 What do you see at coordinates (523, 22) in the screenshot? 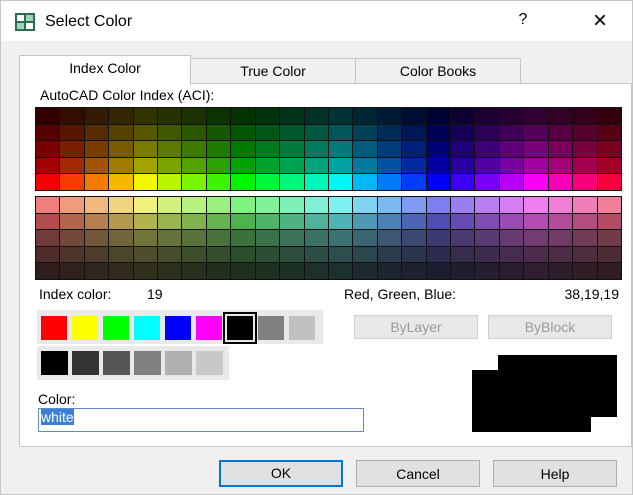
I see `help-button: ?` at bounding box center [523, 22].